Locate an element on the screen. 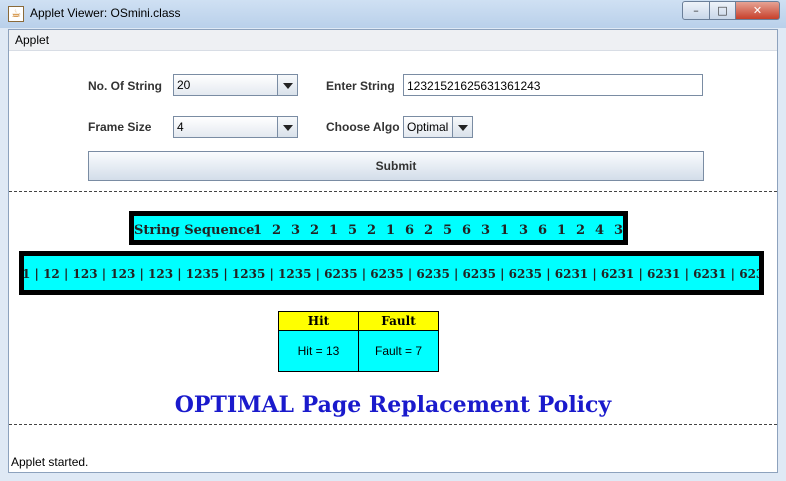  frame-size-label: Frame Size is located at coordinates (120, 127).